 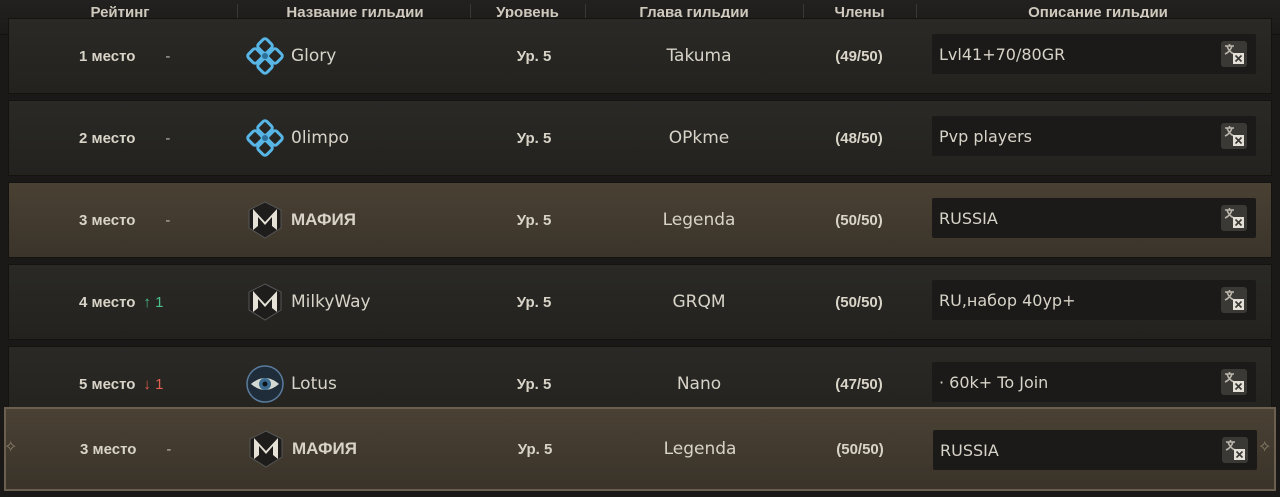 What do you see at coordinates (1265, 446) in the screenshot?
I see `right-ornament-icon: ✧` at bounding box center [1265, 446].